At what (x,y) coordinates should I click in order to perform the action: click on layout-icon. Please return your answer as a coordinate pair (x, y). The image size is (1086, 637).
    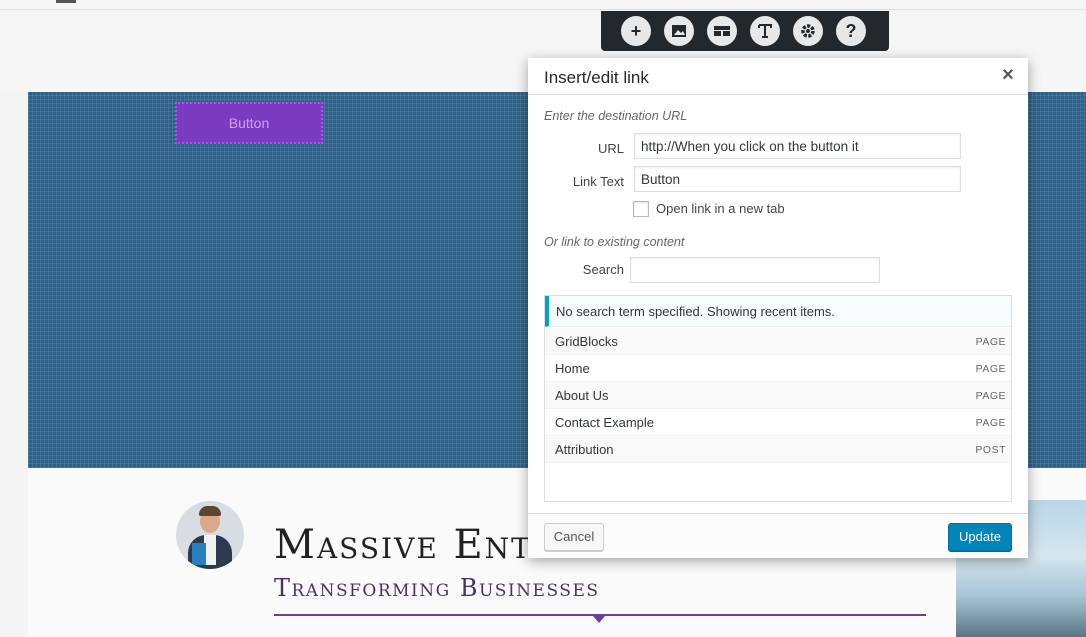
    Looking at the image, I should click on (722, 31).